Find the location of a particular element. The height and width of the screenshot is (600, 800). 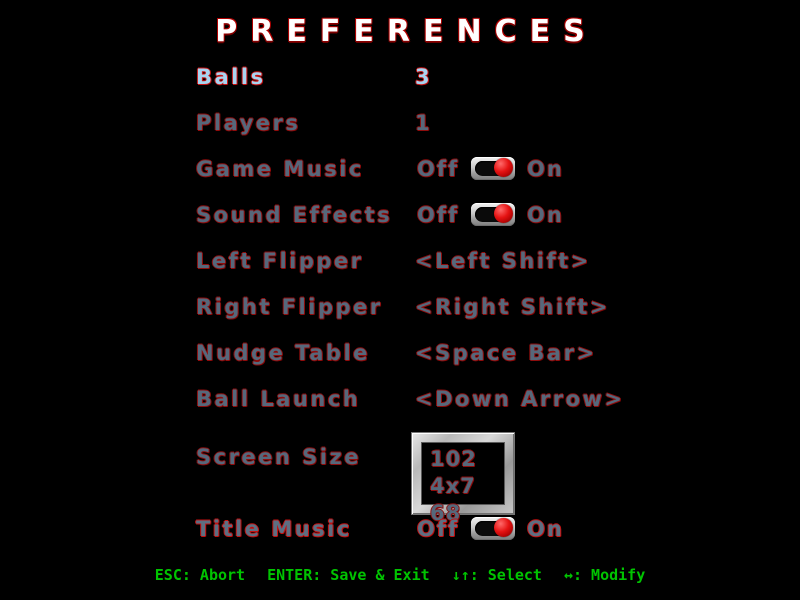

toggle-on-label-title-music: On is located at coordinates (545, 529).